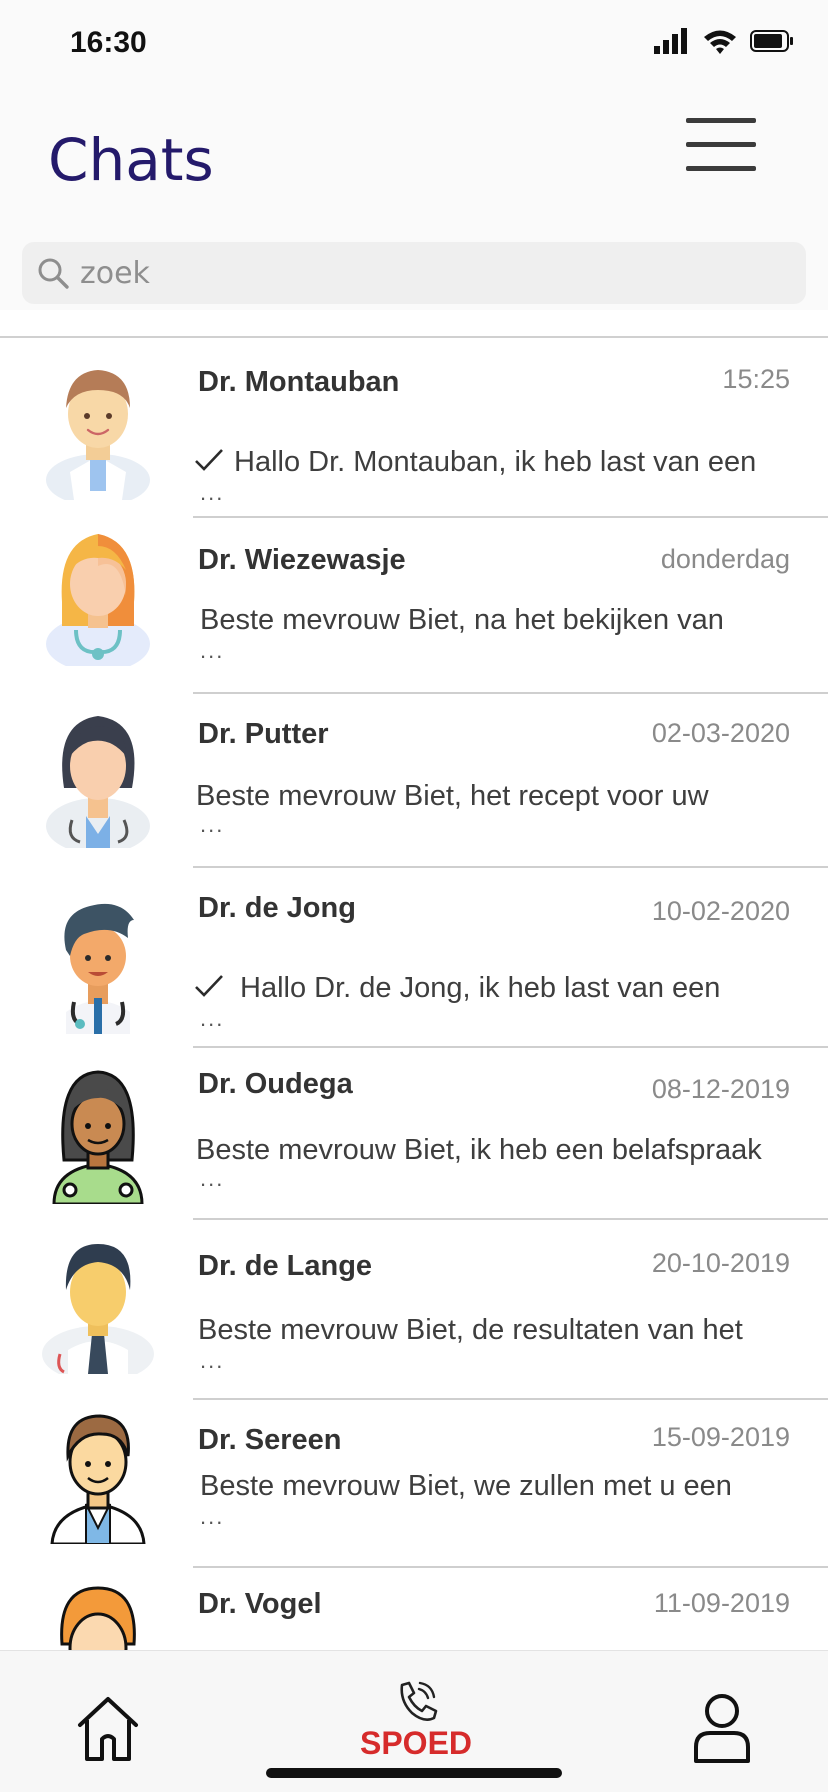 Image resolution: width=828 pixels, height=1792 pixels. Describe the element at coordinates (270, 1440) in the screenshot. I see `chat-name: Dr. Sereen` at that location.